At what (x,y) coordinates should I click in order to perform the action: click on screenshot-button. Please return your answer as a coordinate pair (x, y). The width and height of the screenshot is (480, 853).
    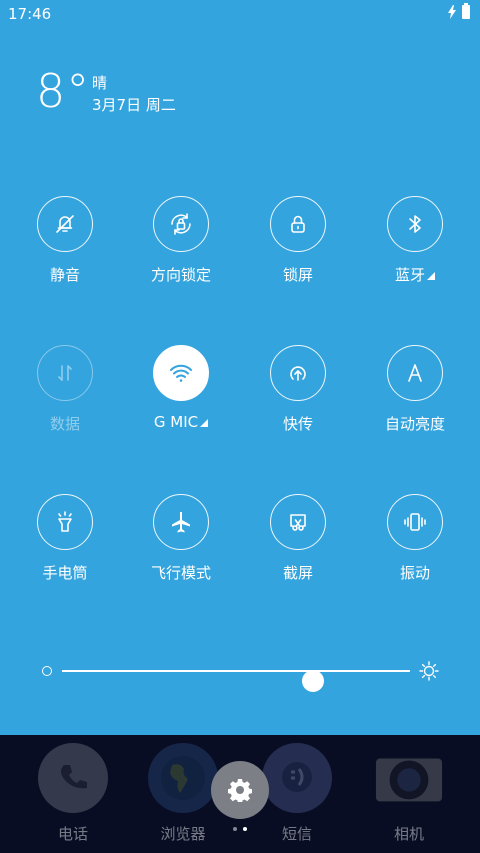
    Looking at the image, I should click on (298, 522).